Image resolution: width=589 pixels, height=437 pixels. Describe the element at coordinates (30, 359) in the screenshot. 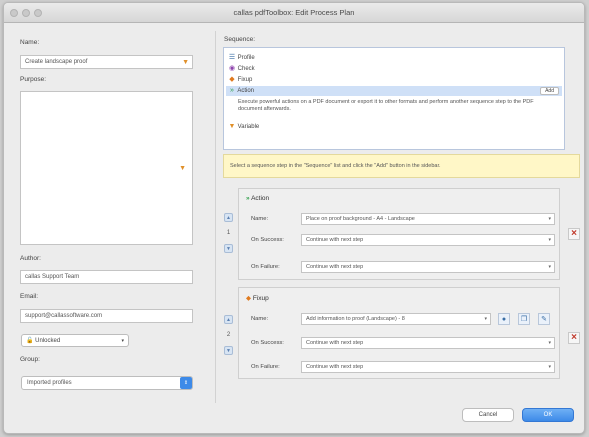

I see `group-label: Group:` at that location.